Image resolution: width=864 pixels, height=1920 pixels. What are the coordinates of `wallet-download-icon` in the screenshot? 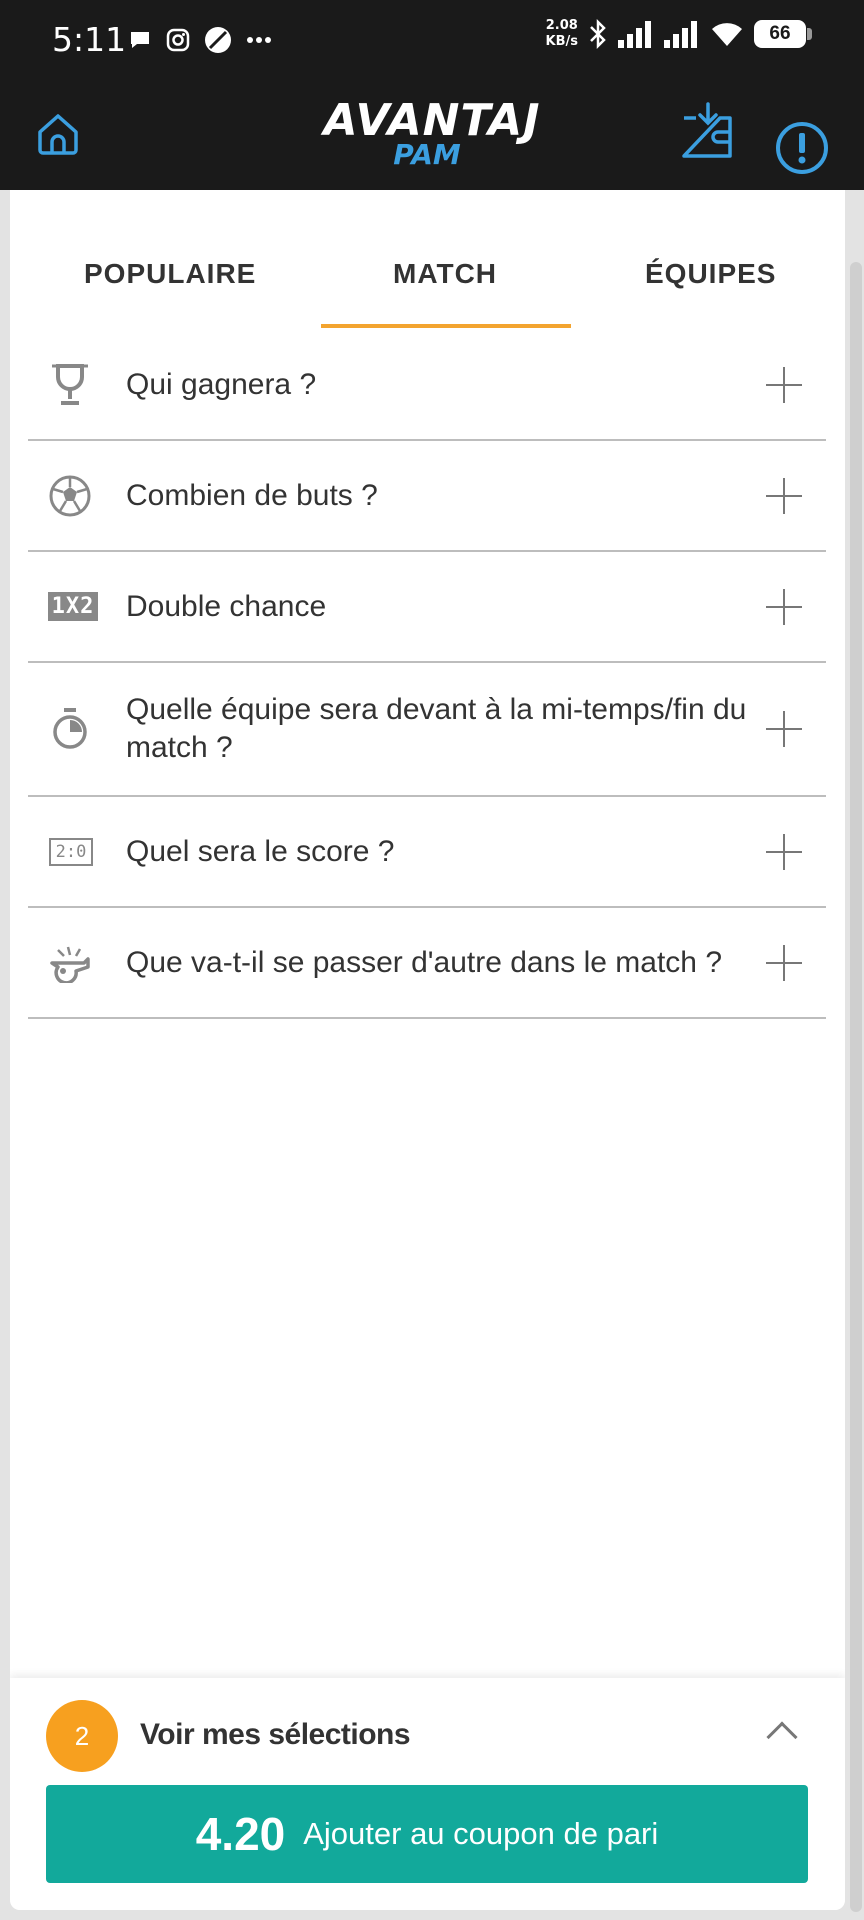 It's located at (708, 132).